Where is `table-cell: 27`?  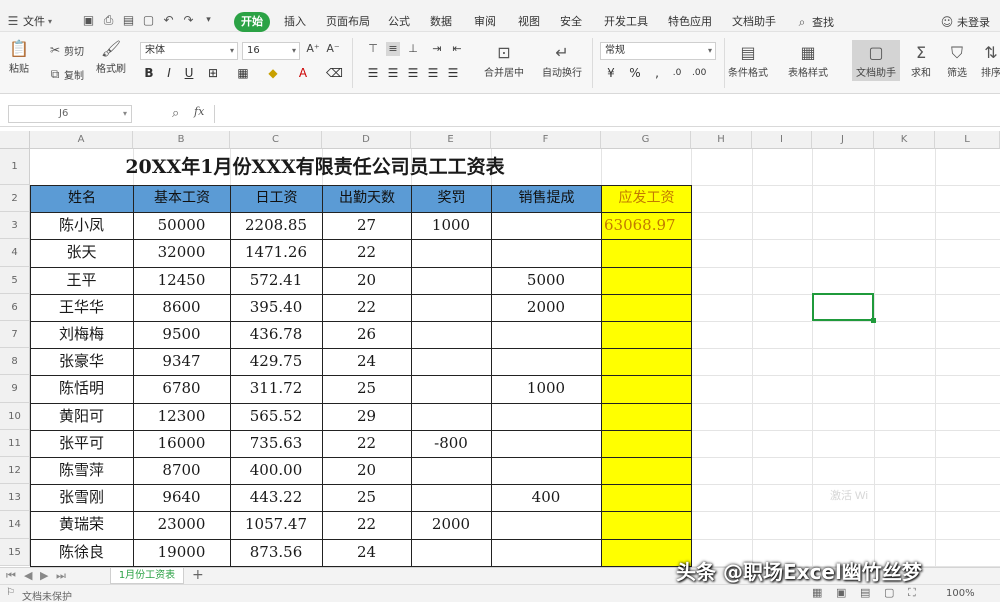
table-cell: 27 is located at coordinates (366, 225).